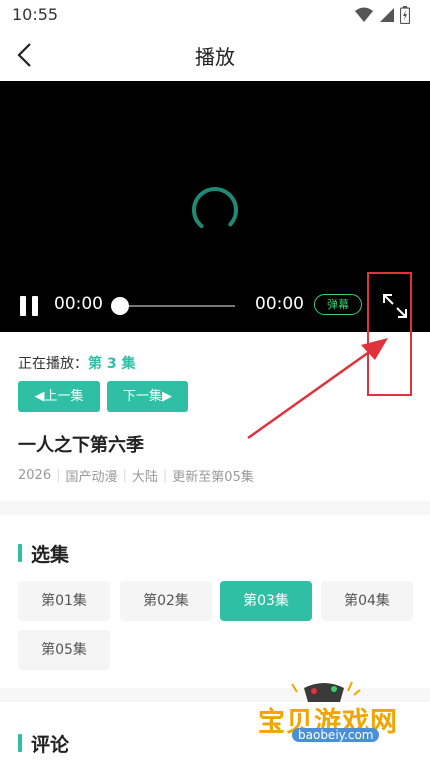 The image size is (430, 764). I want to click on pause-icon, so click(23, 306).